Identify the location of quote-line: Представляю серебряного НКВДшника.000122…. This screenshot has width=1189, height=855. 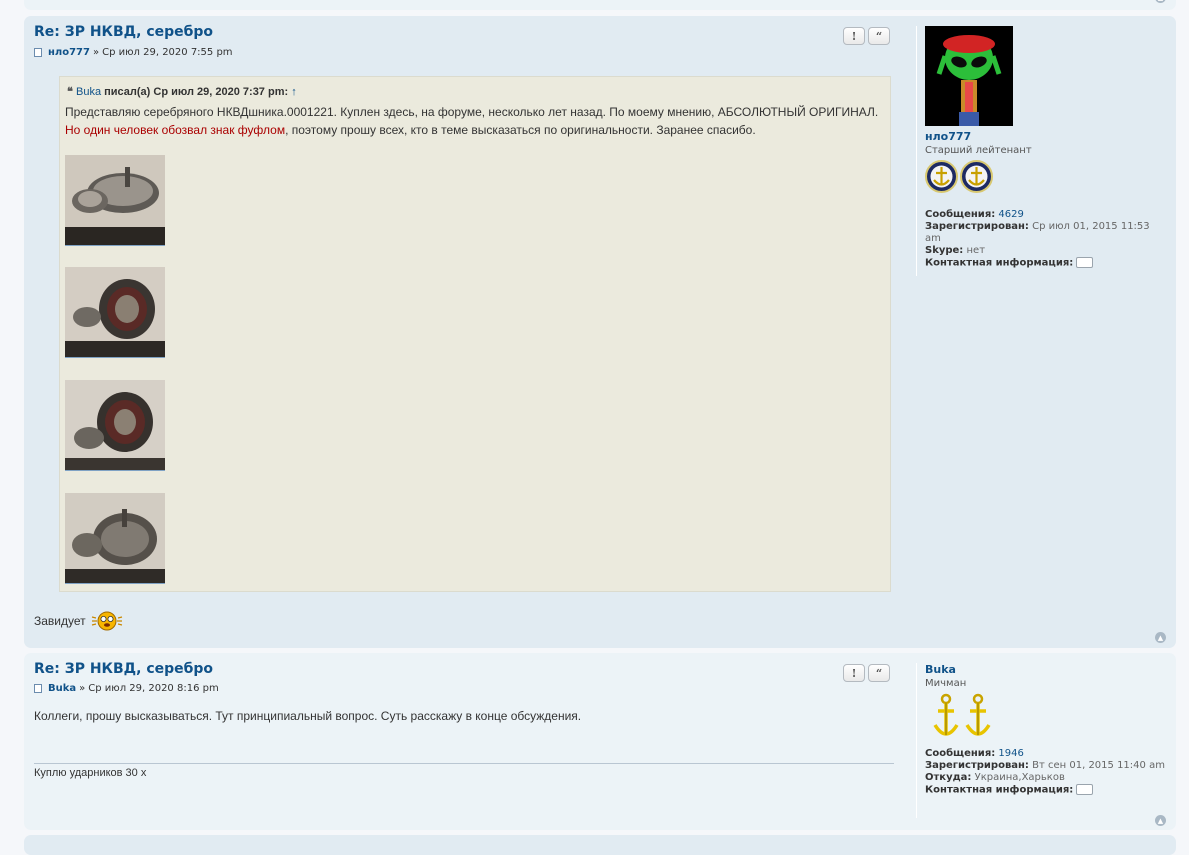
(472, 112).